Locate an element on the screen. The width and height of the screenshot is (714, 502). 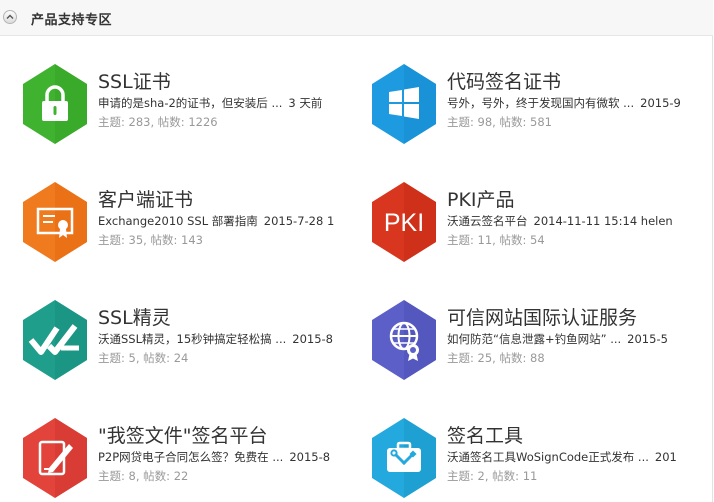
certificate-icon is located at coordinates (55, 222).